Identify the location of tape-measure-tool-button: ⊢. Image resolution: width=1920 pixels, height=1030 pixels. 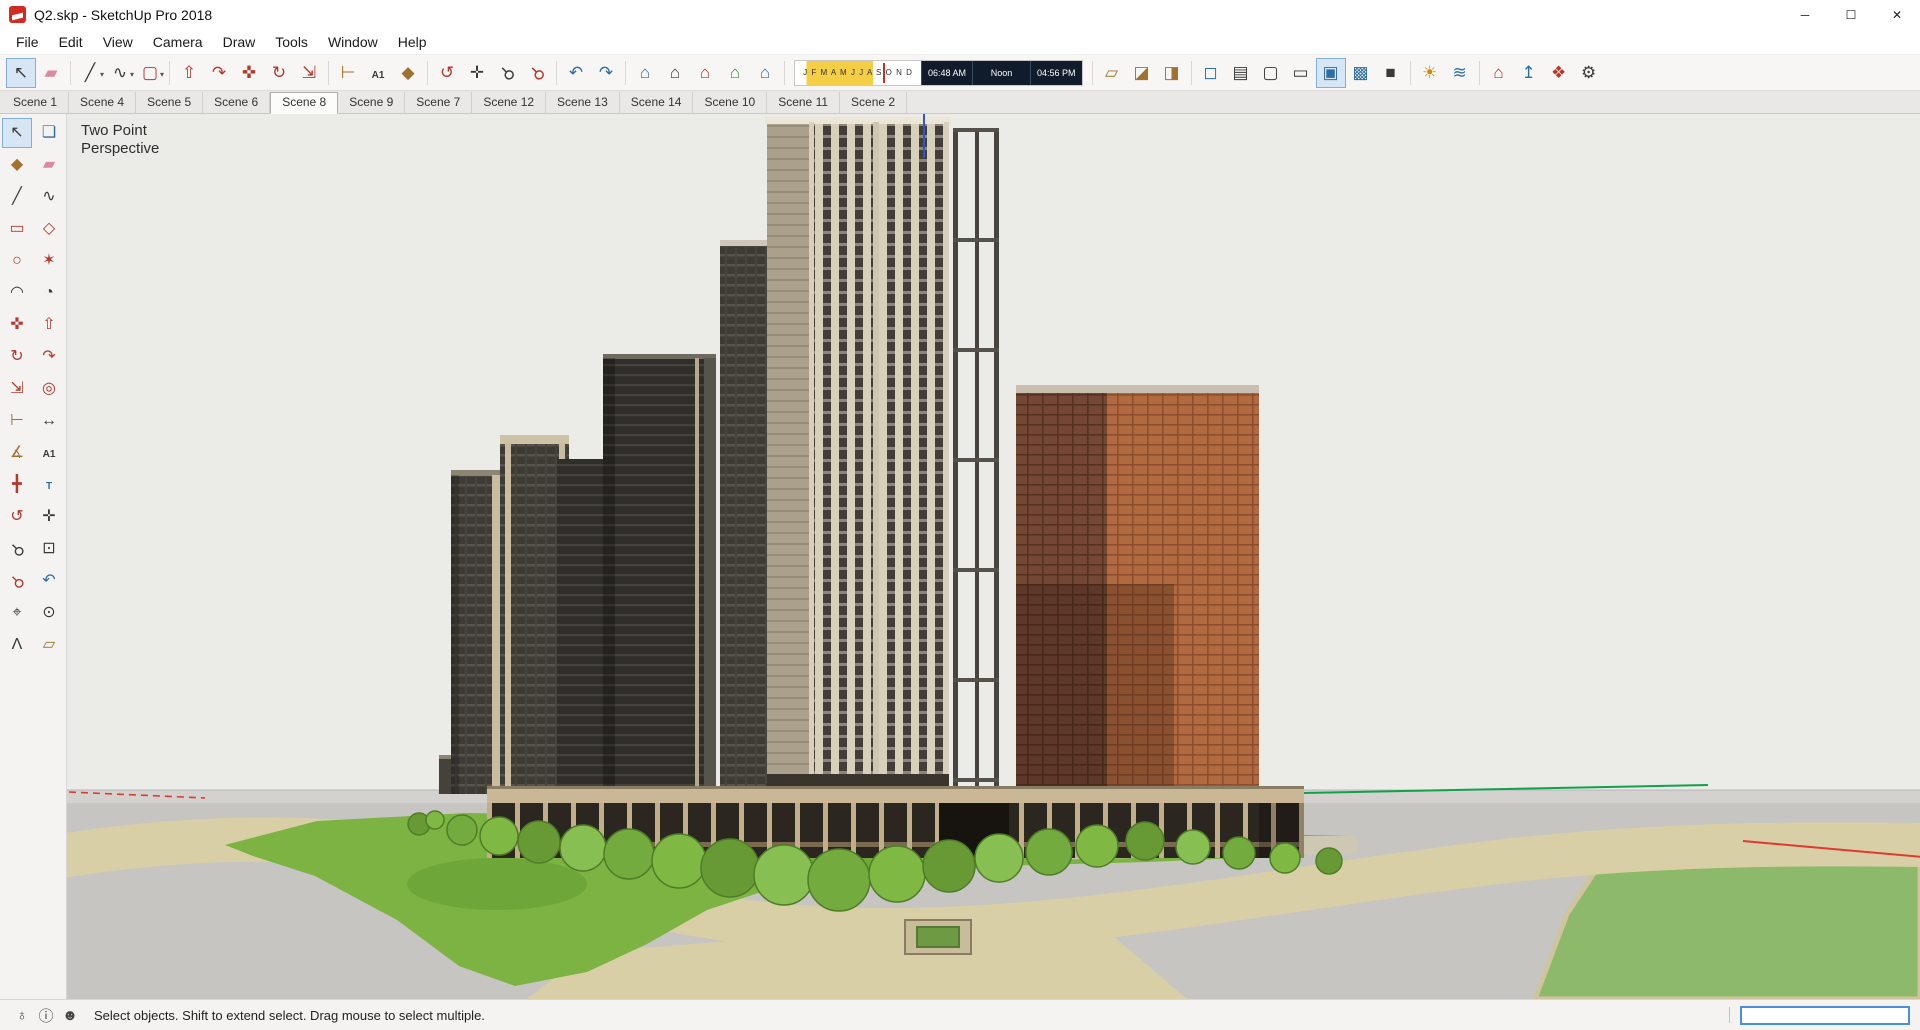
(348, 73).